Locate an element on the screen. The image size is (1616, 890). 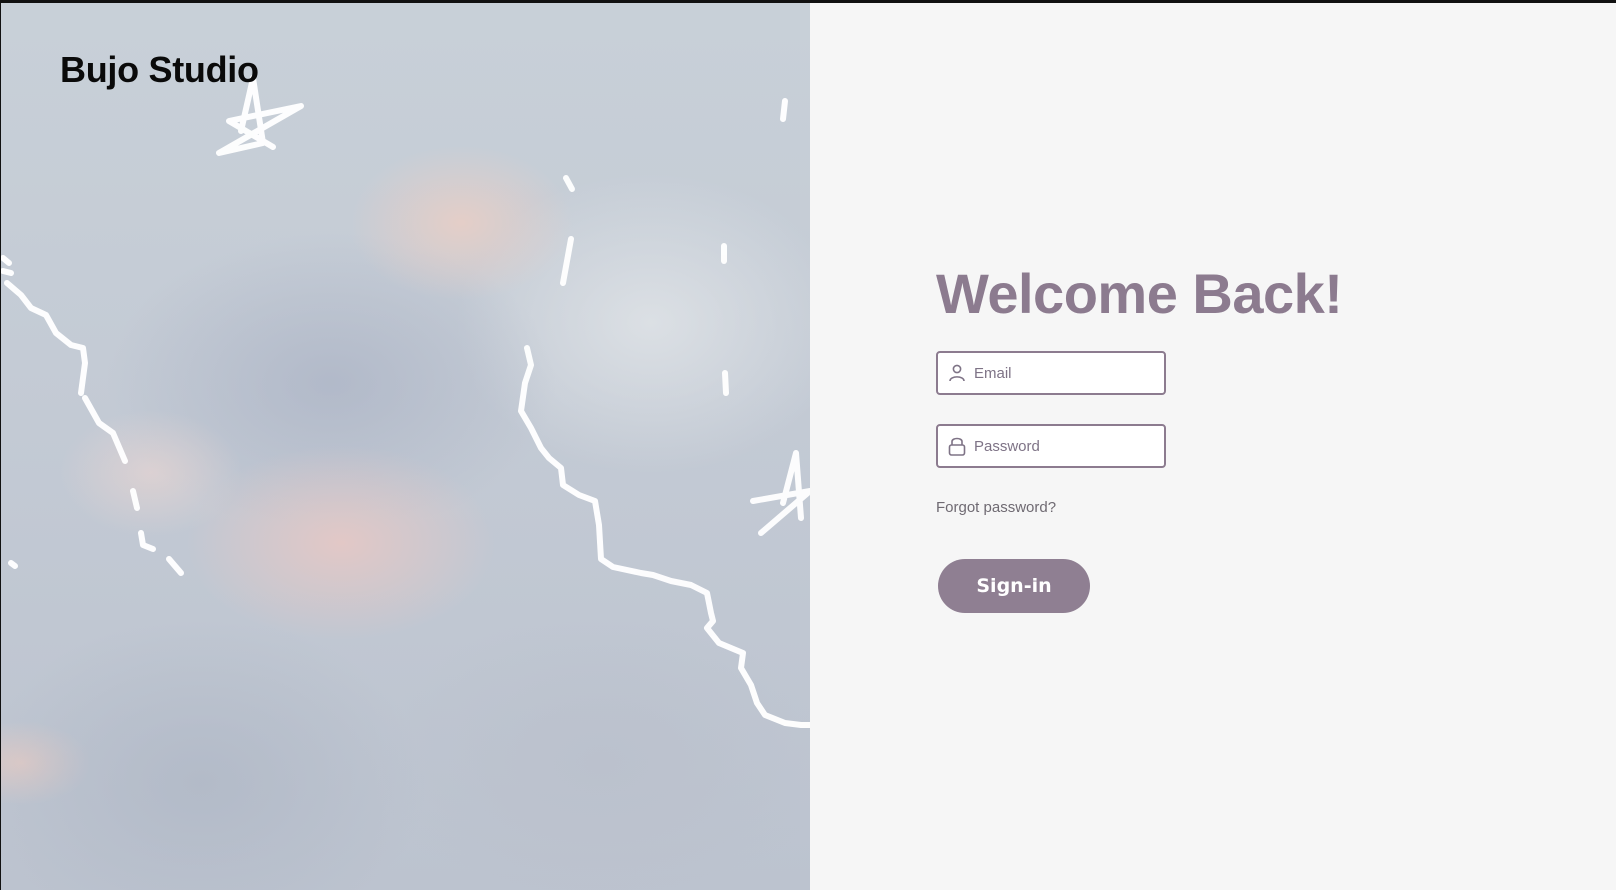
user-icon is located at coordinates (957, 373).